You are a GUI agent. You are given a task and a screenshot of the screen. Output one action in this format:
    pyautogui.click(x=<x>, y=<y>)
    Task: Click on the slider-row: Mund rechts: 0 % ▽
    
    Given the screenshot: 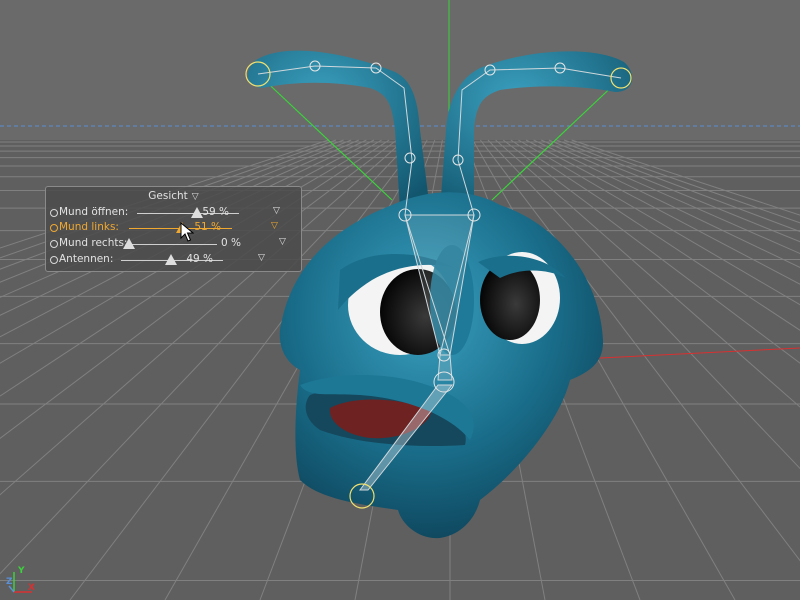 What is the action you would take?
    pyautogui.click(x=174, y=244)
    